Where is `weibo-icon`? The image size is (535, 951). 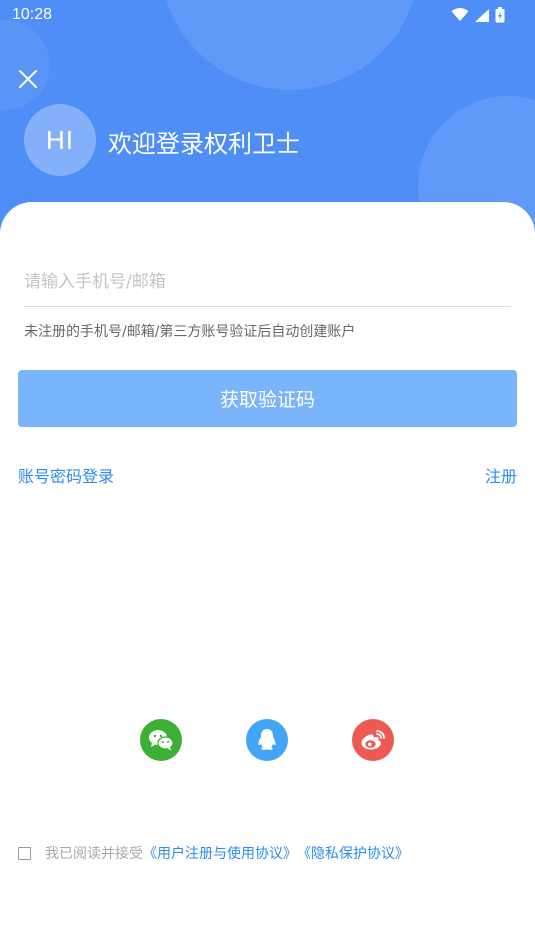 weibo-icon is located at coordinates (373, 740).